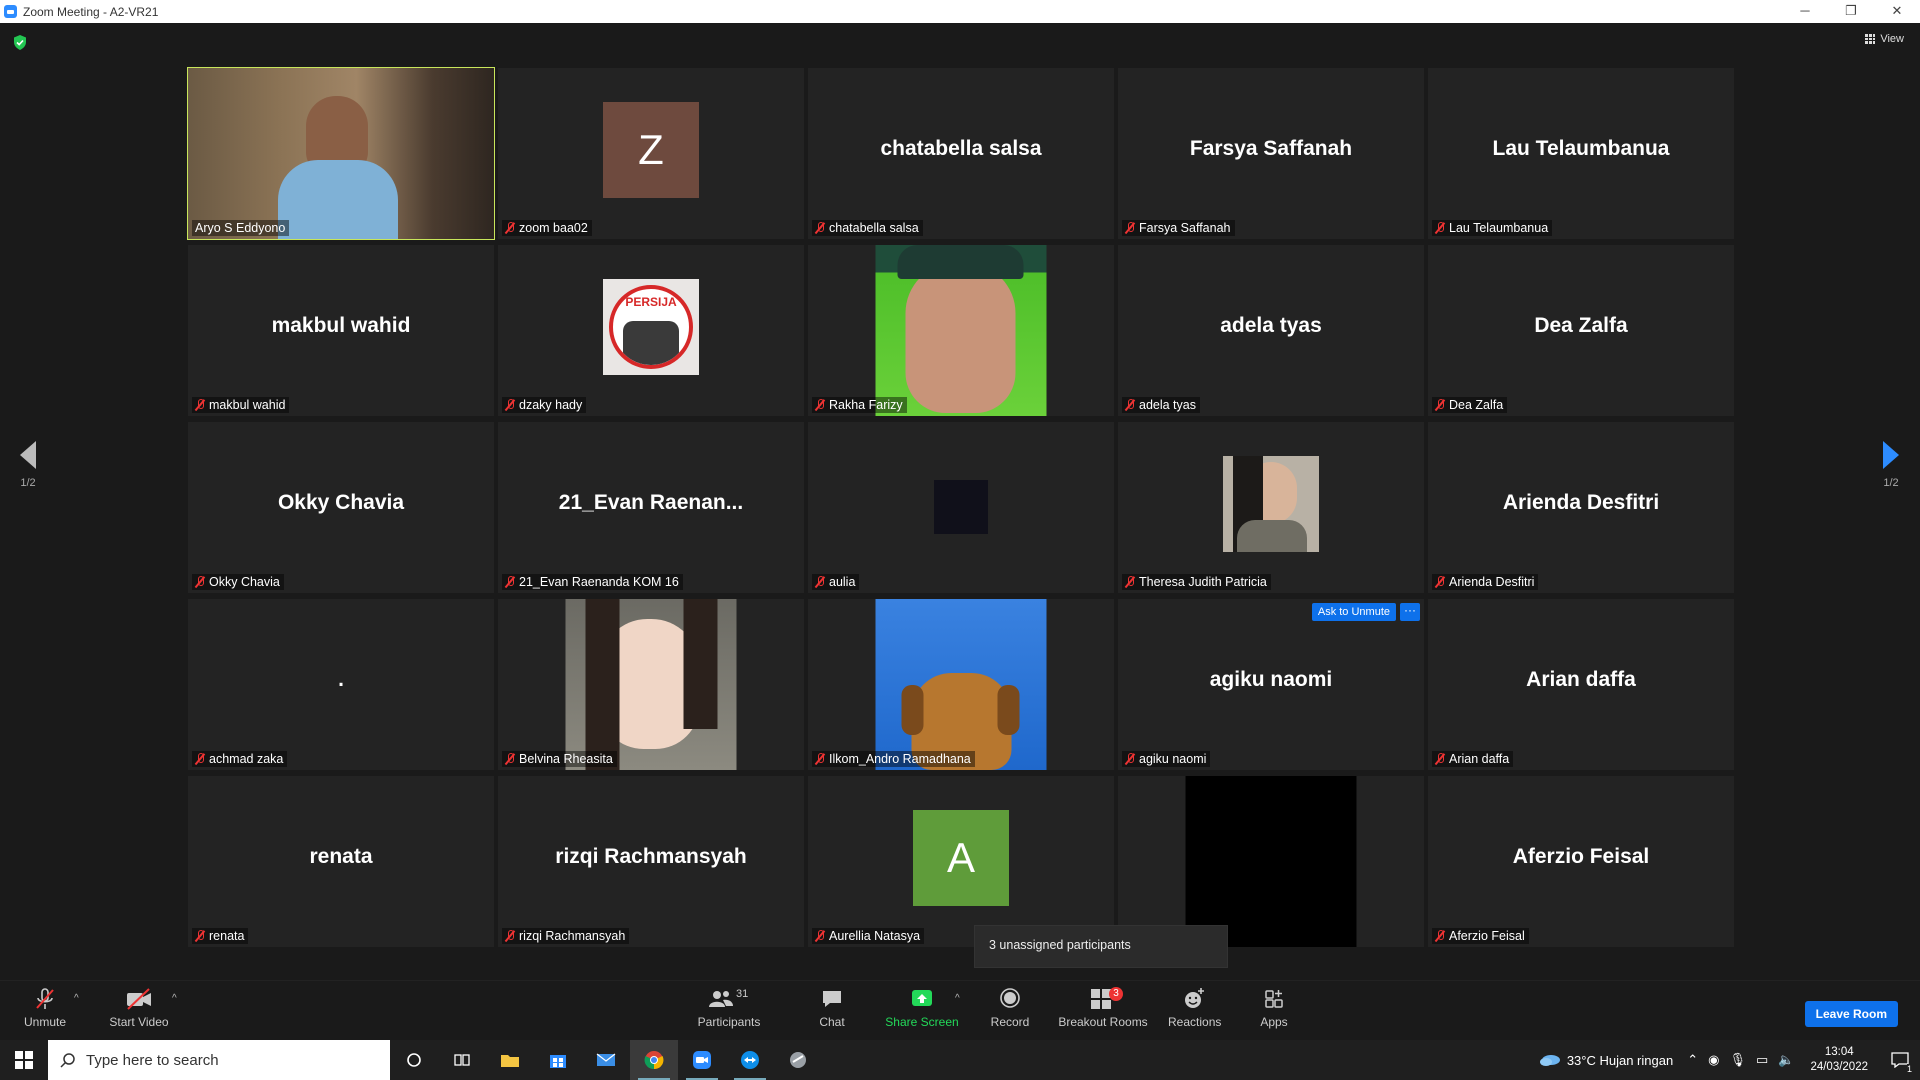  I want to click on volume-icon: 🔈, so click(1786, 1060).